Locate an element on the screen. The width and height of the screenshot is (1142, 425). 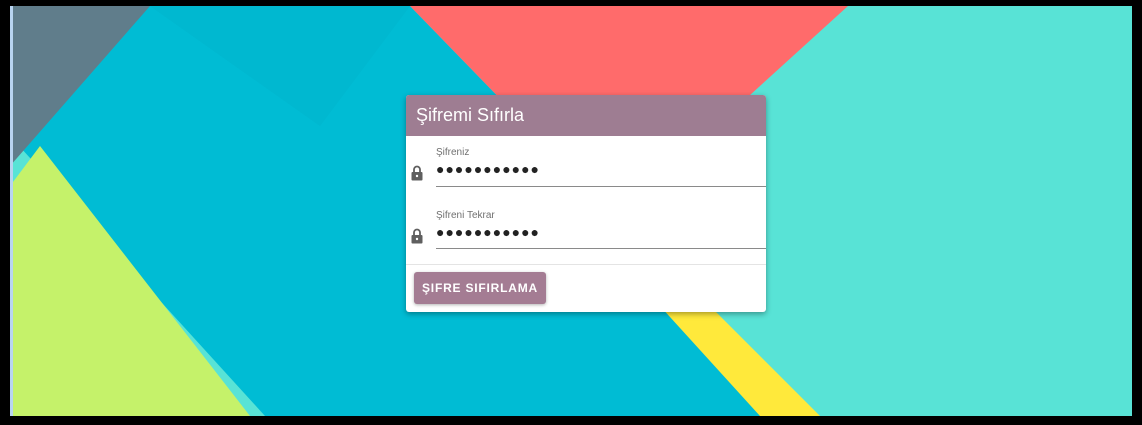
password-repeat-field: Şifreni Tekrar ●●●●●●●●●●● is located at coordinates (586, 234).